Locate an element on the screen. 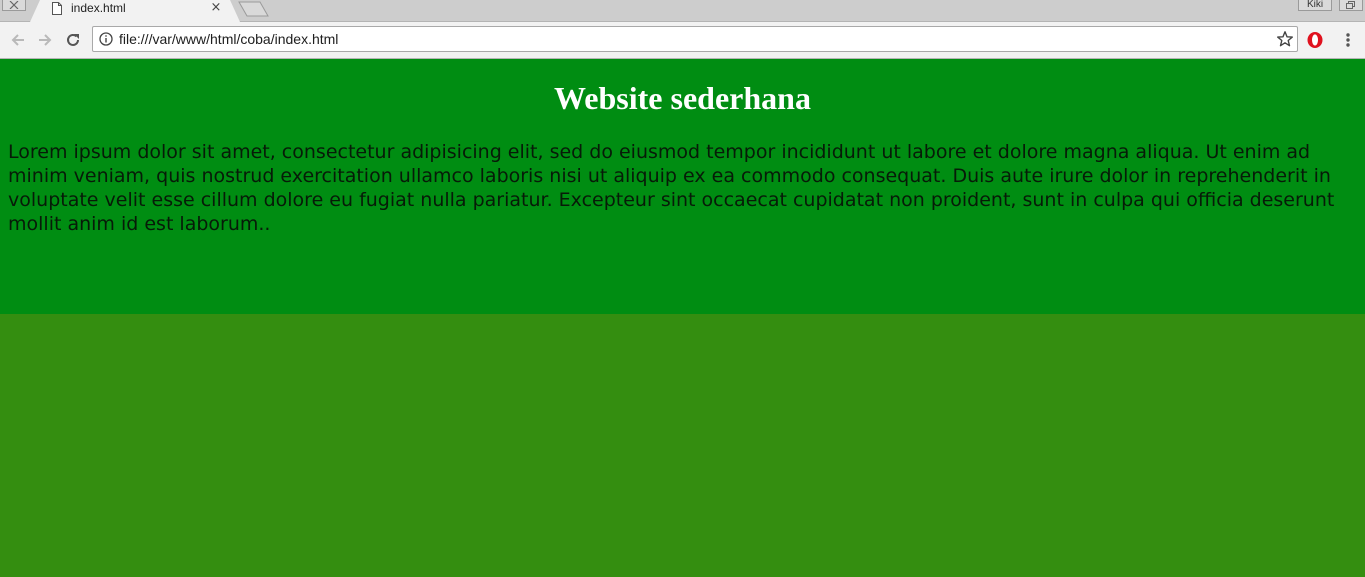  close-icon is located at coordinates (14, 5).